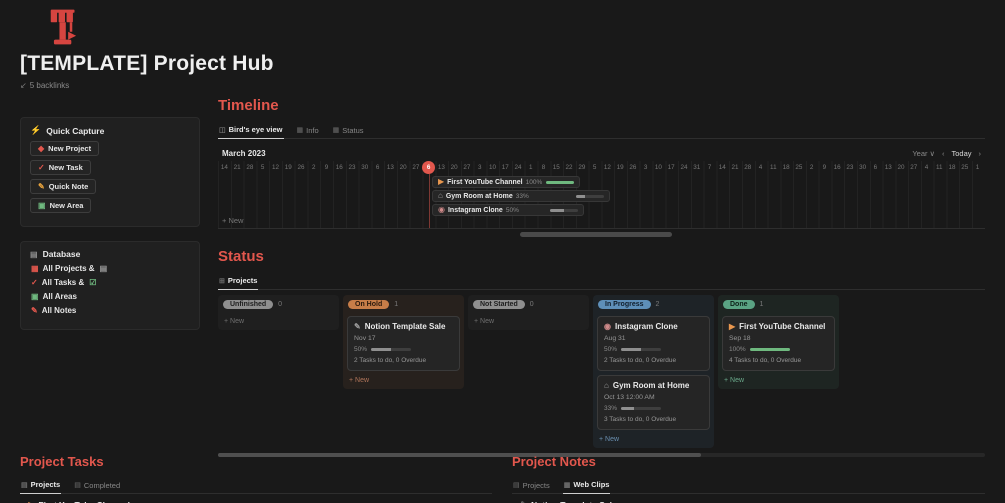 This screenshot has width=1005, height=503. I want to click on timeline-date-label: 30, so click(365, 167).